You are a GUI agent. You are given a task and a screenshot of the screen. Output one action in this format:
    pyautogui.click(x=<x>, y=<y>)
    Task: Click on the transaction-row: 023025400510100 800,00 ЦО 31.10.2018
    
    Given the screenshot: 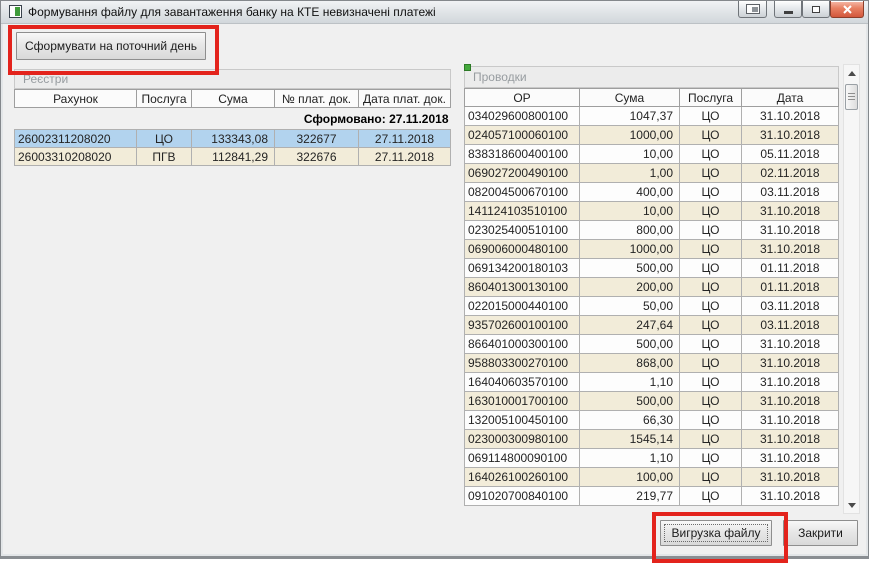 What is the action you would take?
    pyautogui.click(x=651, y=230)
    